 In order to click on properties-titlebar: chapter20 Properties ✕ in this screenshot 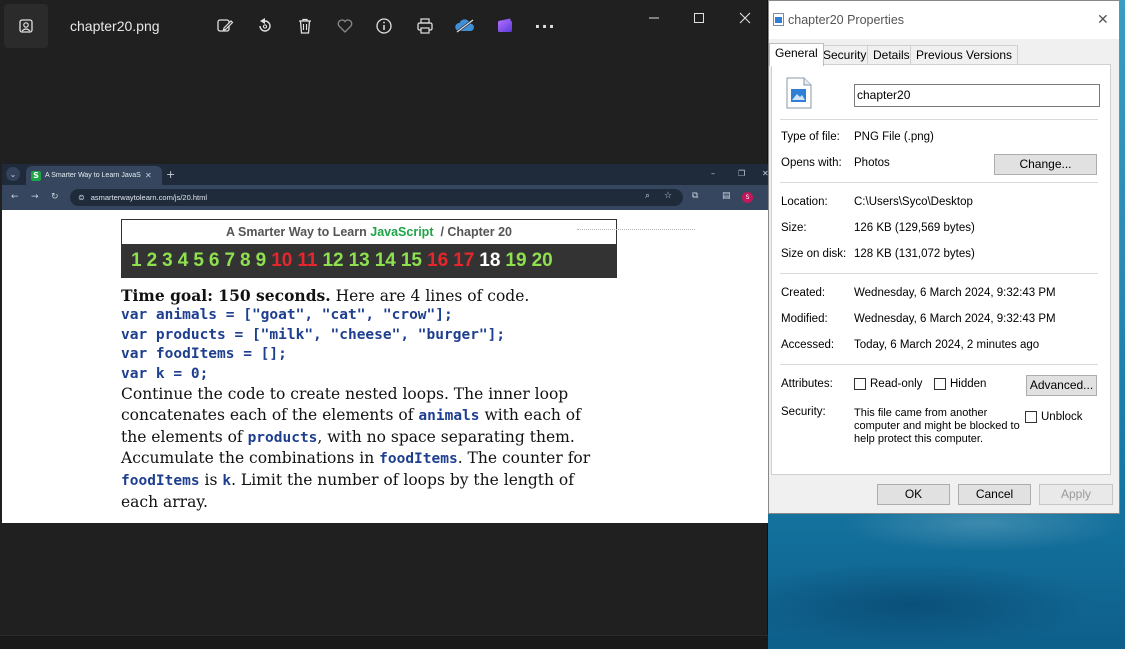, I will do `click(944, 20)`.